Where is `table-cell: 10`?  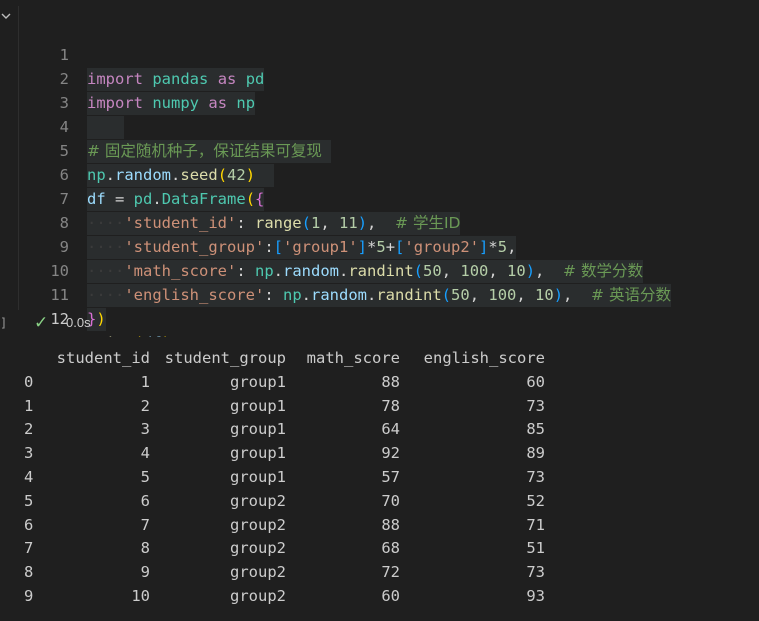 table-cell: 10 is located at coordinates (140, 596).